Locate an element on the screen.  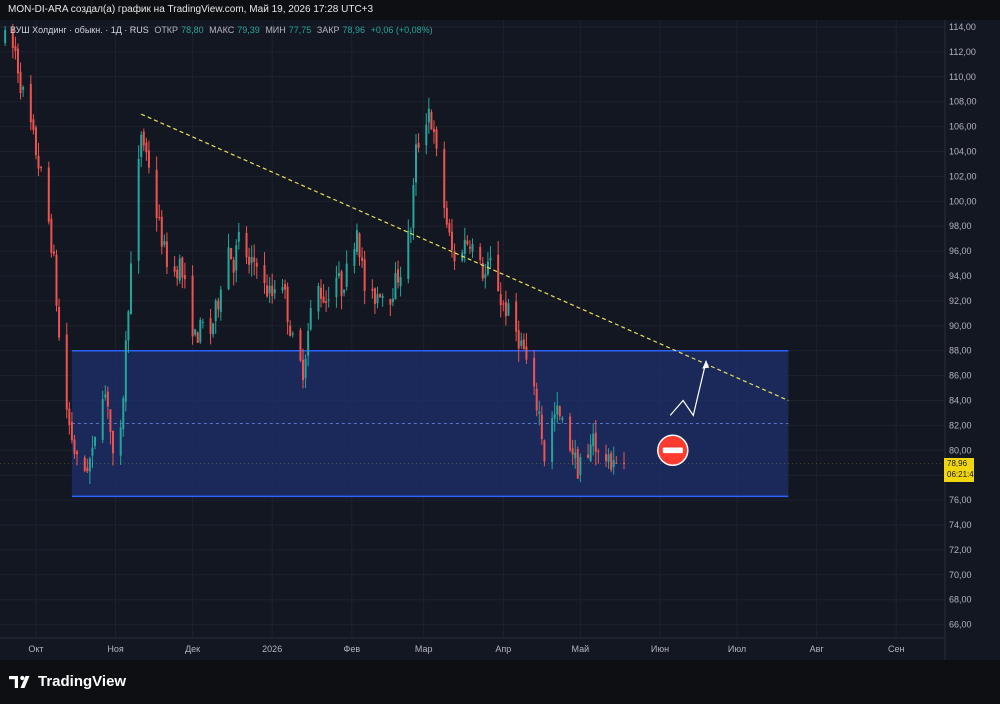
x-tick-label: Апр is located at coordinates (503, 649).